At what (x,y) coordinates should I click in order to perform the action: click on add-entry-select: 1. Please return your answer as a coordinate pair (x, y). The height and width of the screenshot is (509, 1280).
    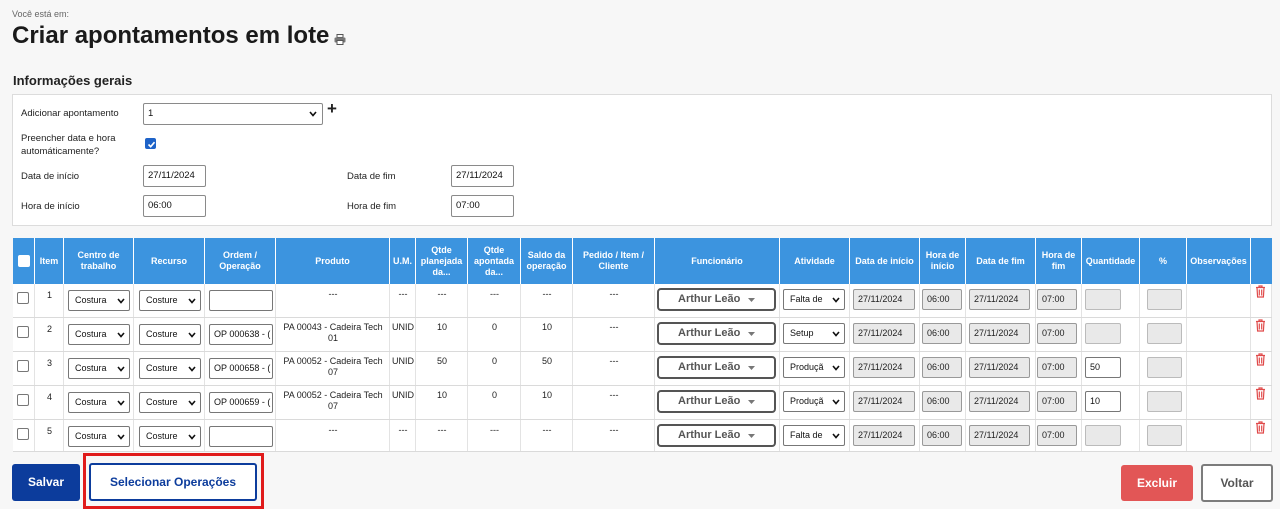
    Looking at the image, I should click on (233, 114).